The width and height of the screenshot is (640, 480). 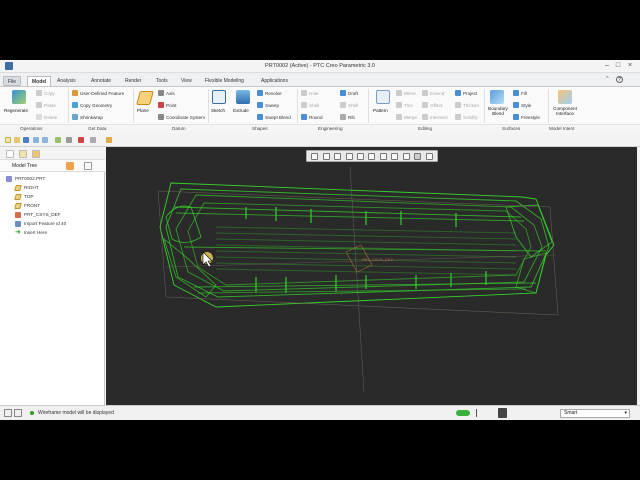 What do you see at coordinates (274, 81) in the screenshot?
I see `tab-applications: Applications` at bounding box center [274, 81].